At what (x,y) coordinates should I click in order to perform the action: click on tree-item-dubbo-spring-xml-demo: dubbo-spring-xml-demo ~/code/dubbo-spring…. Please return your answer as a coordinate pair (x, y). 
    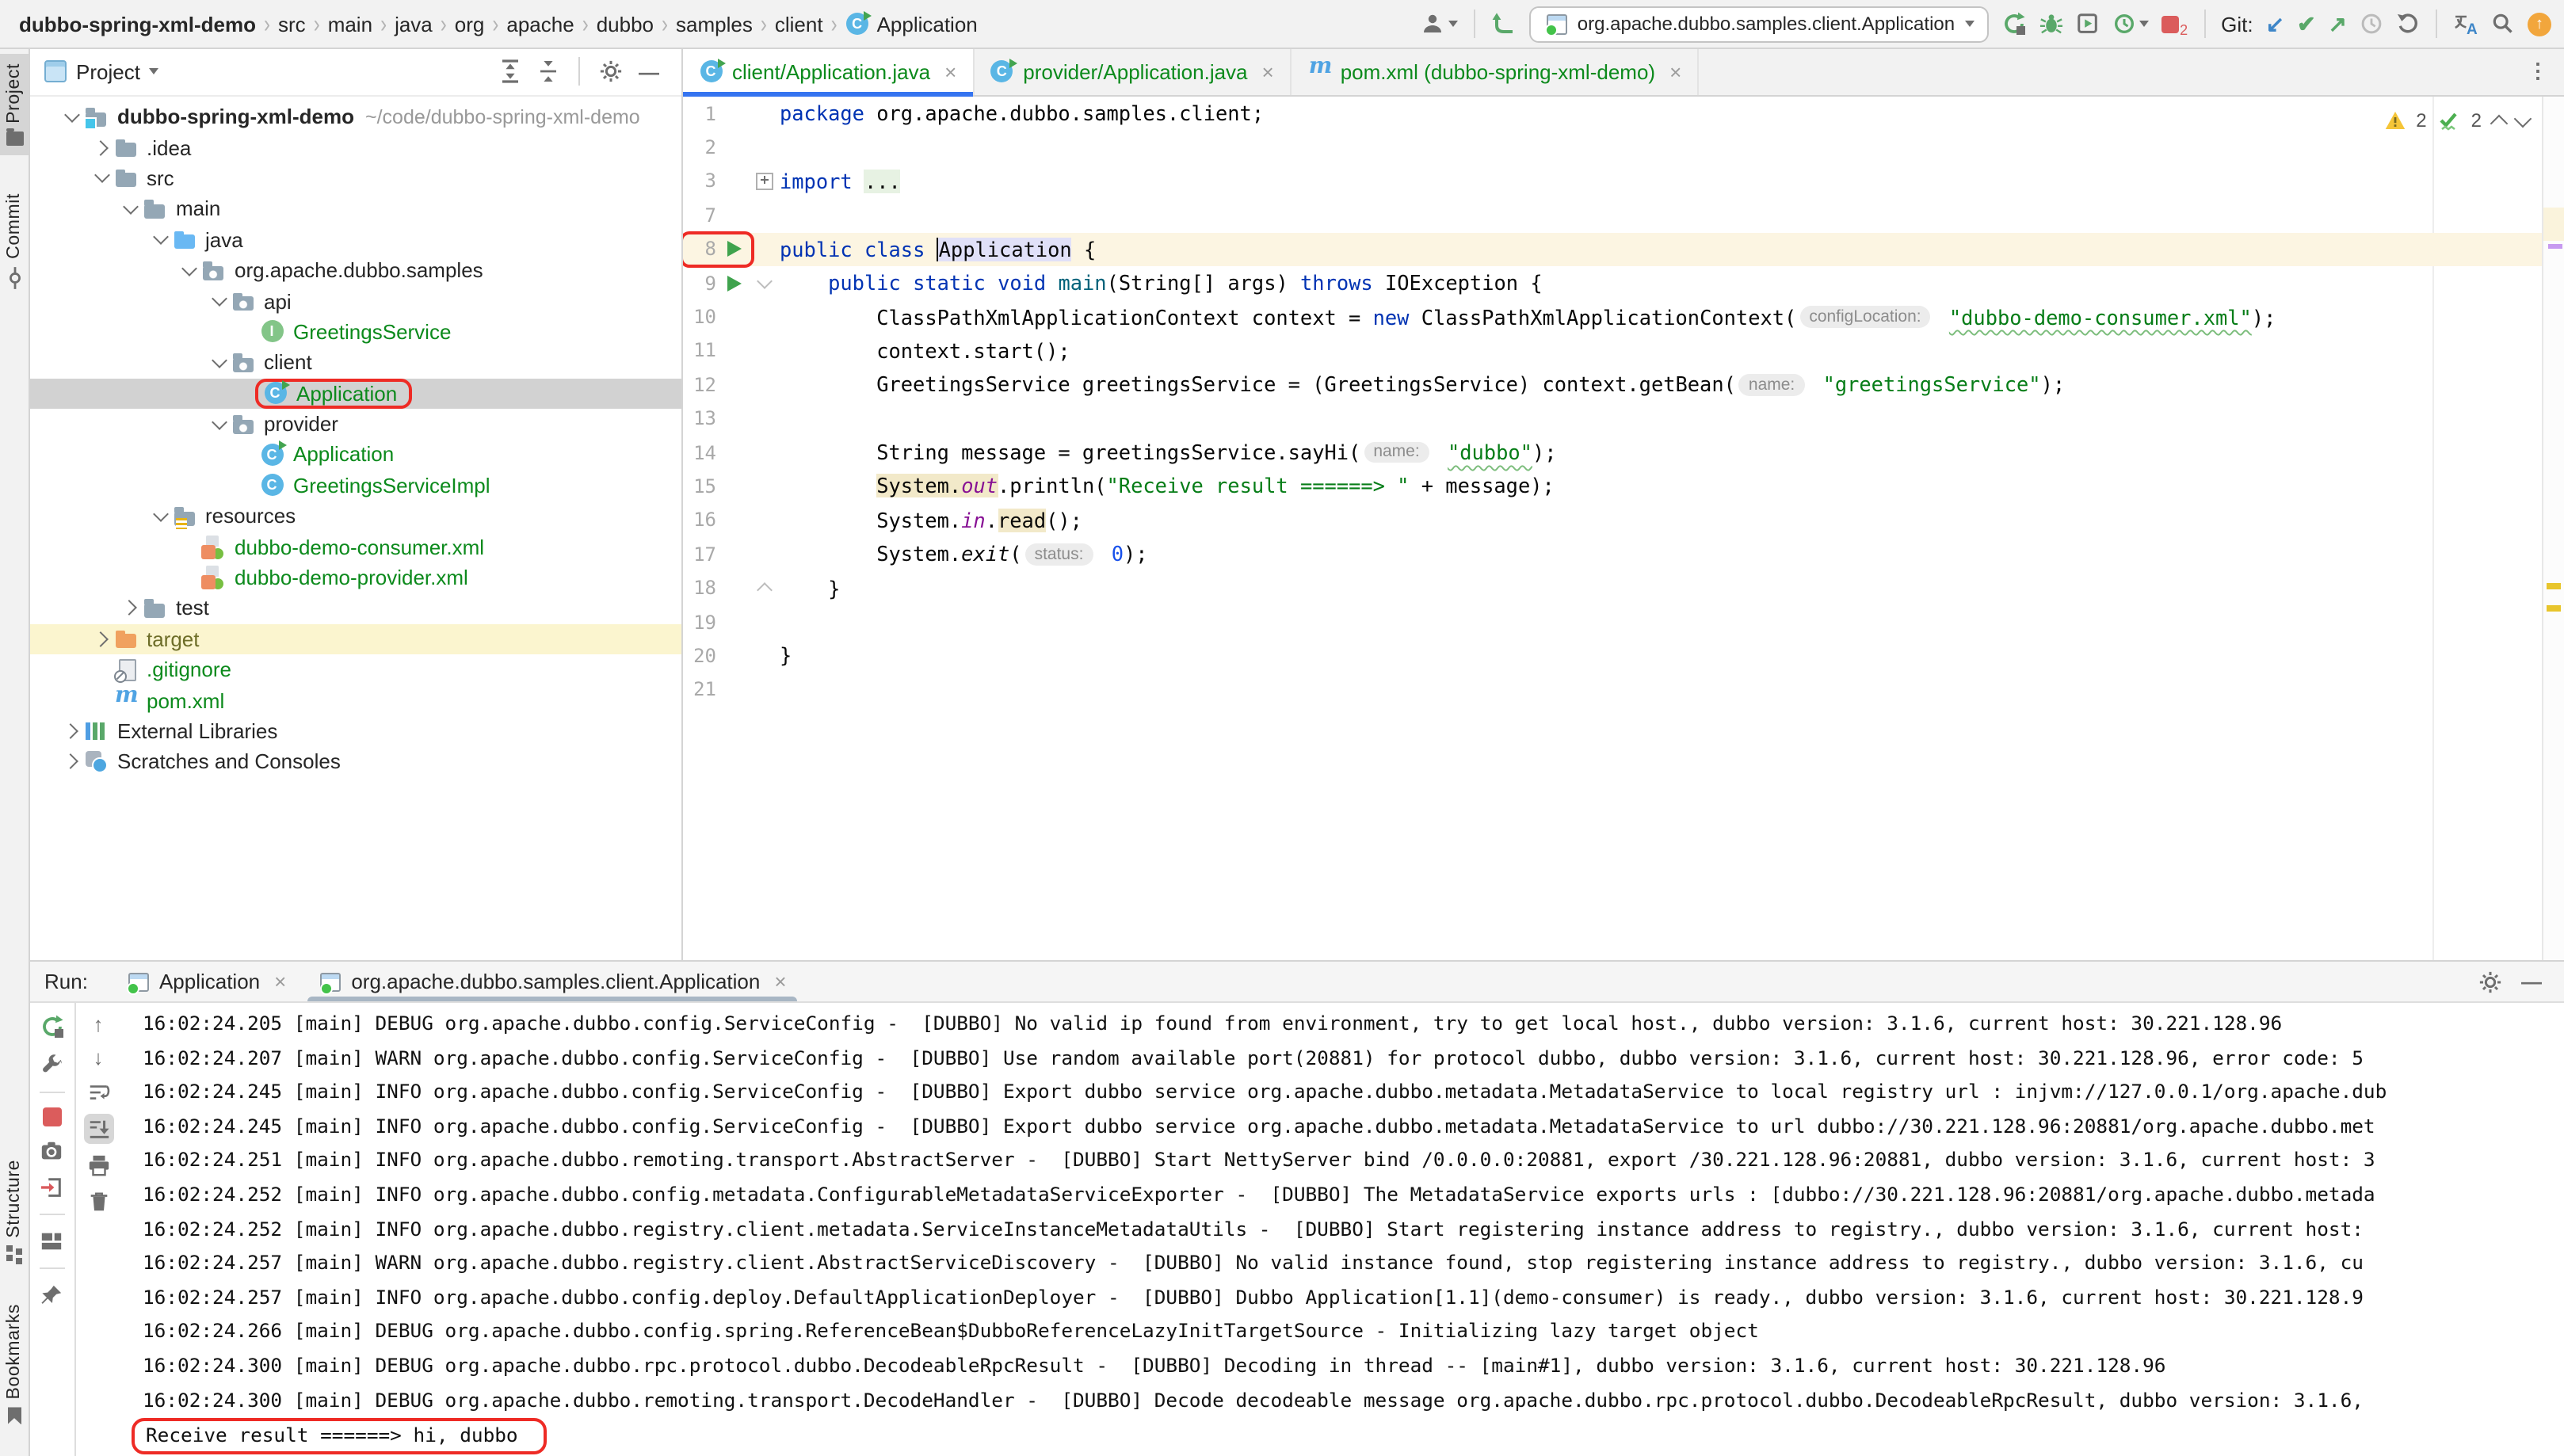
    Looking at the image, I should click on (355, 116).